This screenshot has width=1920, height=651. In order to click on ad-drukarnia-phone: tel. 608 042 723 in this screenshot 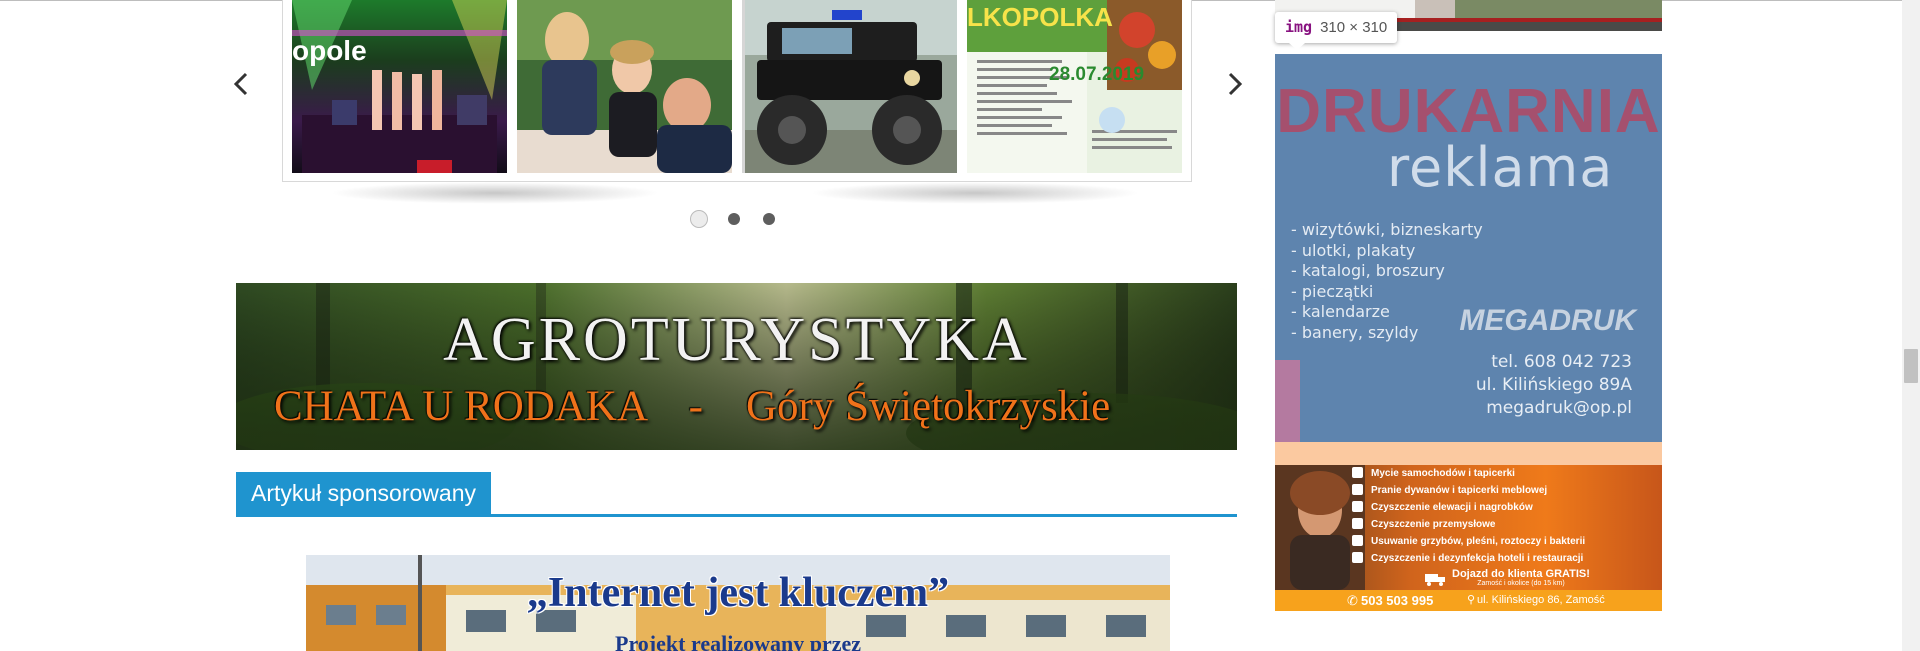, I will do `click(1561, 362)`.